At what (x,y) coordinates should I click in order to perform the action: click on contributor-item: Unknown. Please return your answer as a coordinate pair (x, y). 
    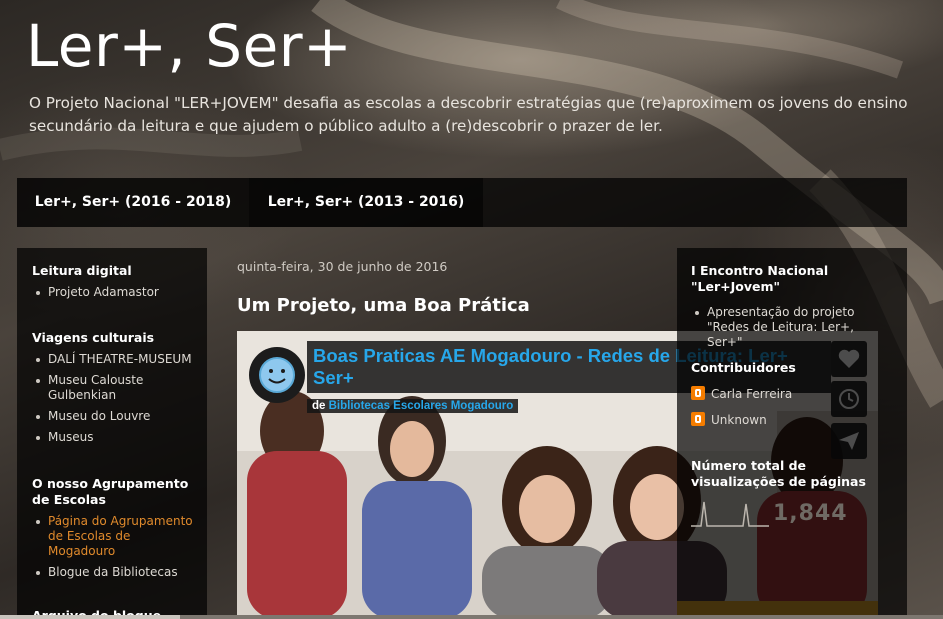
    Looking at the image, I should click on (791, 420).